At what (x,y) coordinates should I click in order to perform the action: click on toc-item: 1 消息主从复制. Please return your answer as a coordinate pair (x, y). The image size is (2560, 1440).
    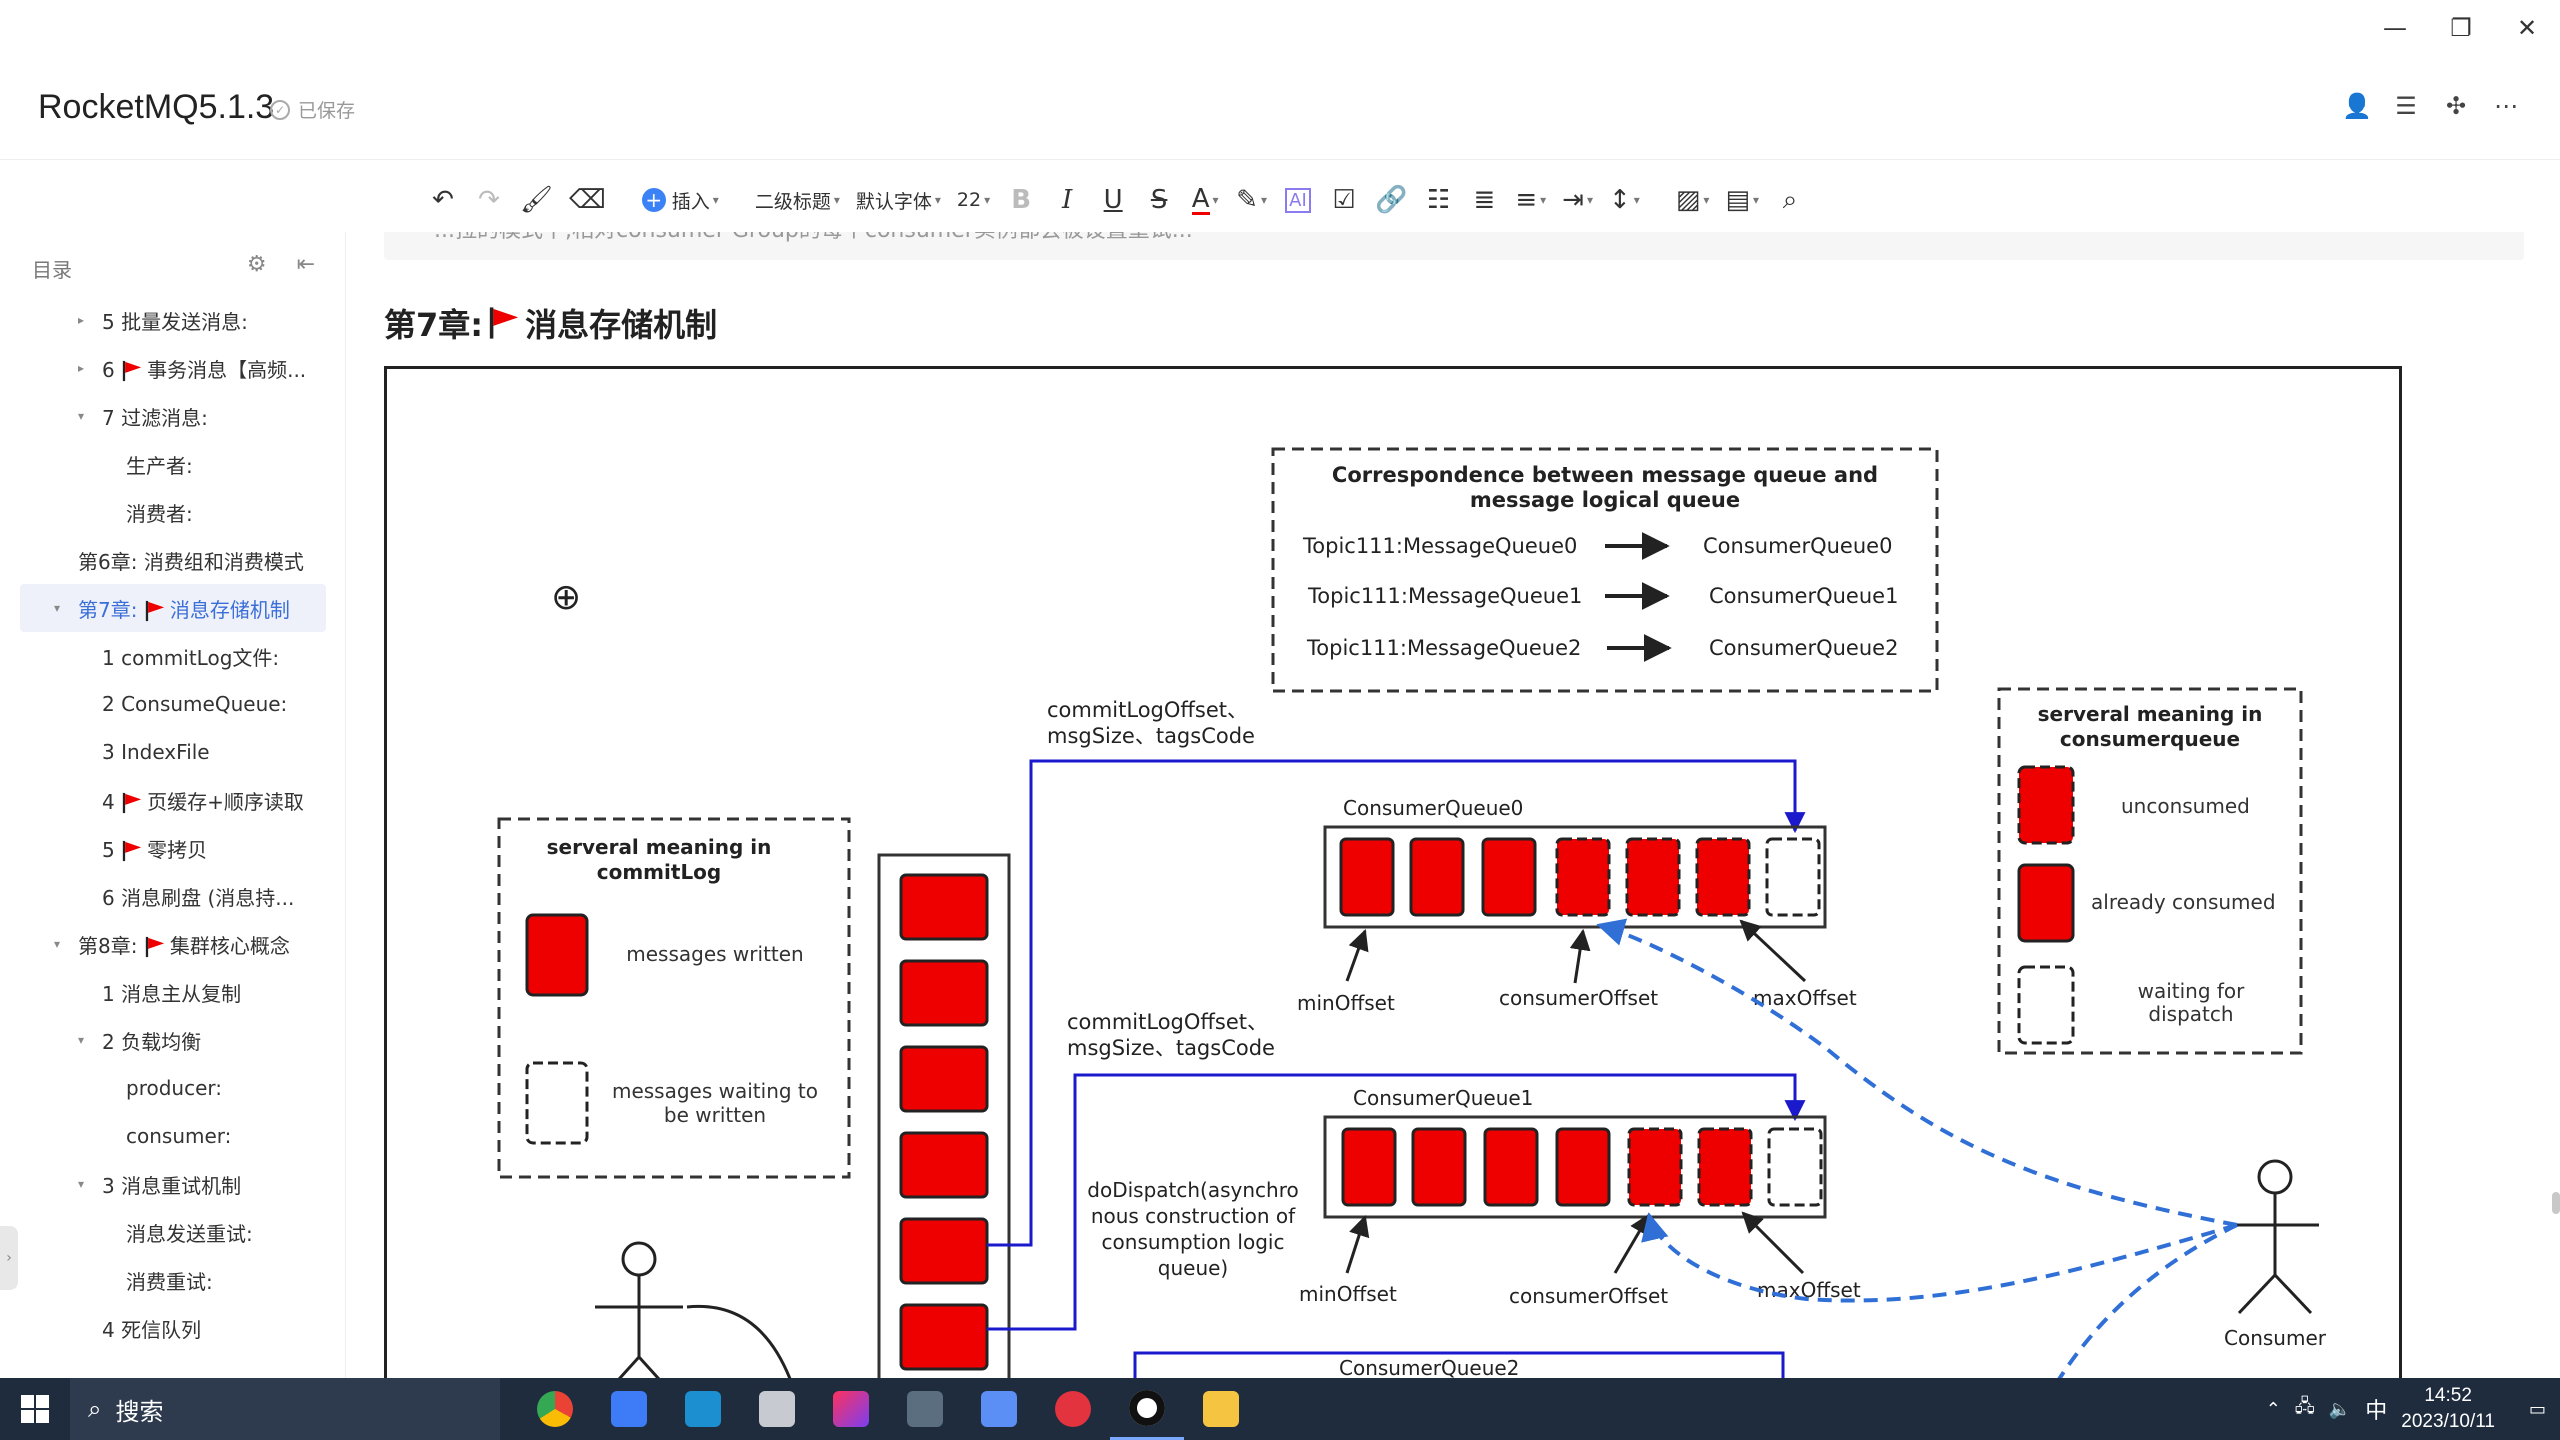
    Looking at the image, I should click on (172, 992).